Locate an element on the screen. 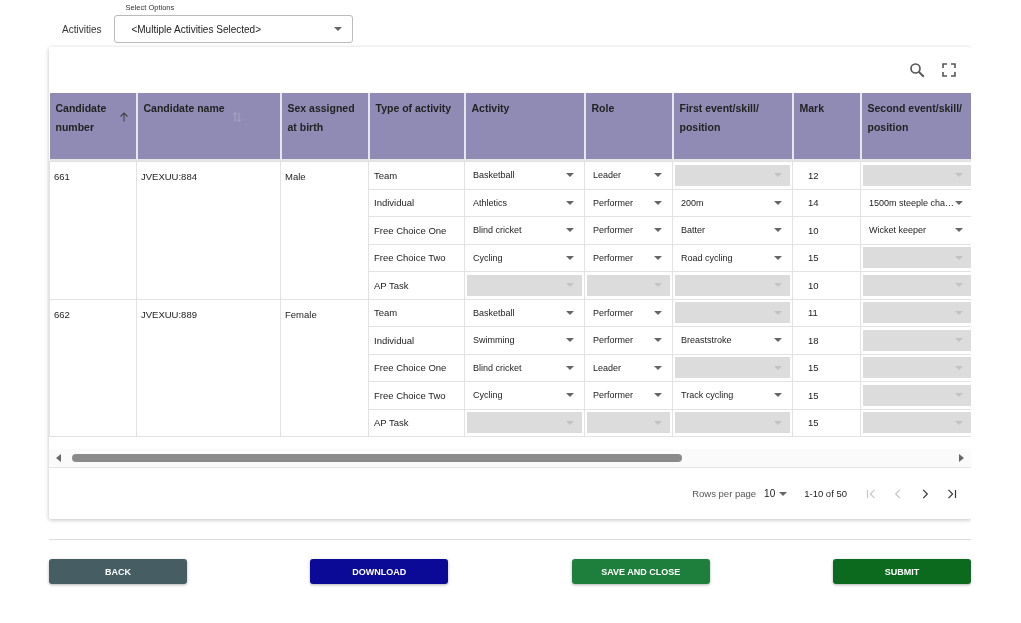 This screenshot has height=623, width=1021. table-cell: JVEXUU:884 is located at coordinates (208, 230).